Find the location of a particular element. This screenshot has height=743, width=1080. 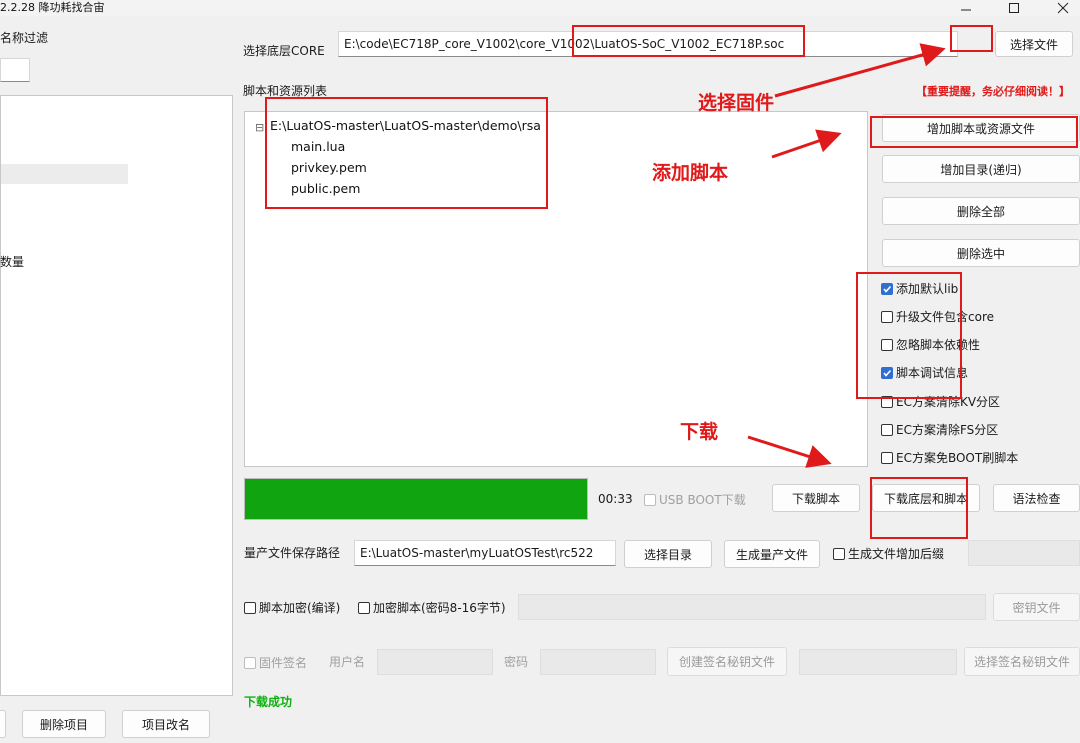

arrow-to-download-icon is located at coordinates (789, 451).